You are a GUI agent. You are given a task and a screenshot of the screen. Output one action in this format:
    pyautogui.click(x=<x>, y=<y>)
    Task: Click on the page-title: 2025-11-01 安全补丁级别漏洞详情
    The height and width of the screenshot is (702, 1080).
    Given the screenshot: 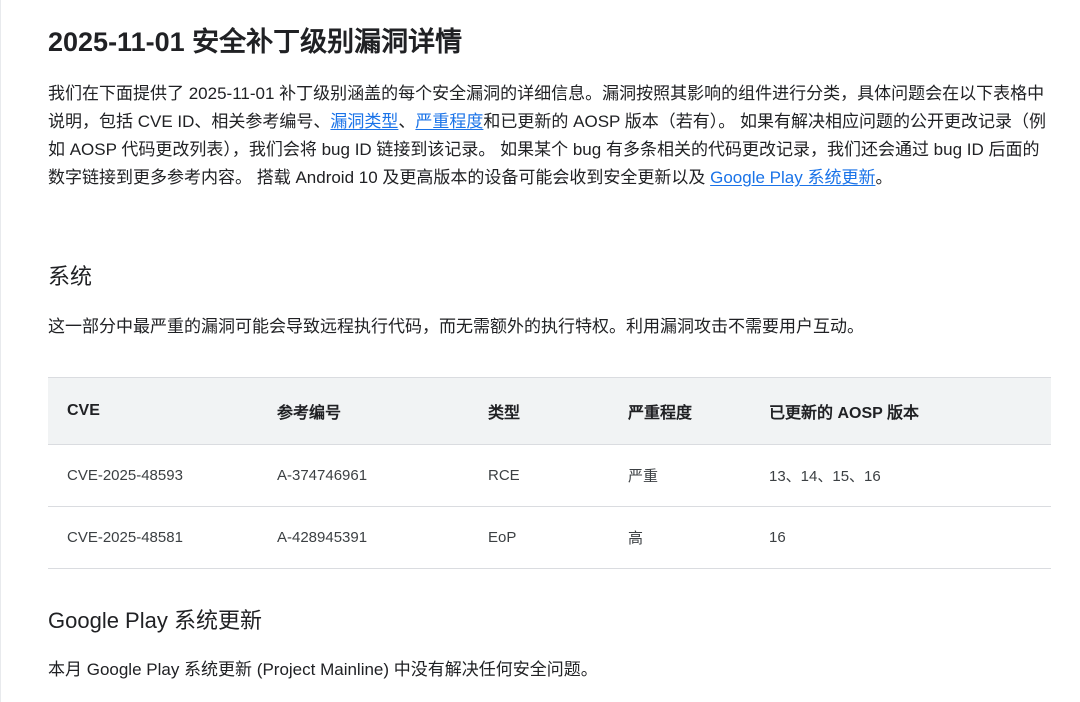 What is the action you would take?
    pyautogui.click(x=255, y=42)
    